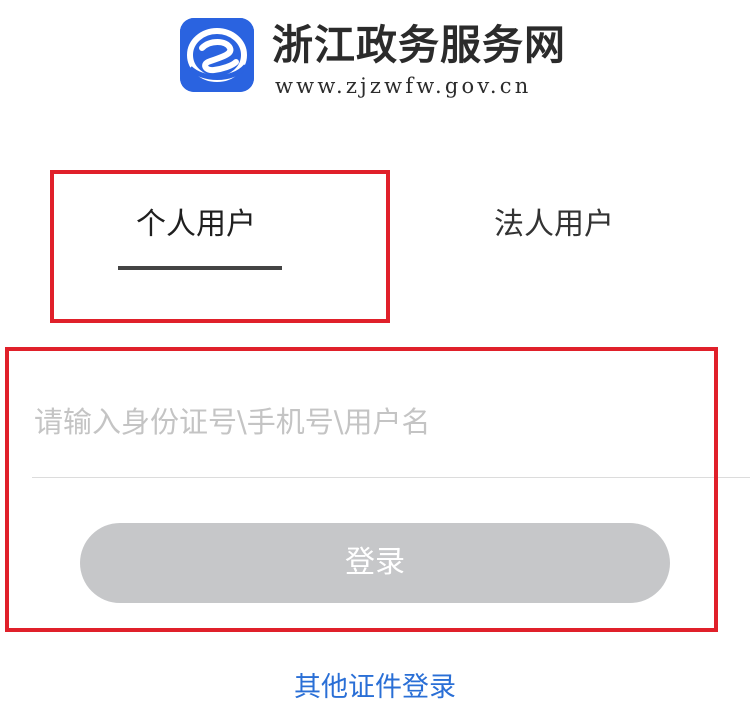  Describe the element at coordinates (403, 86) in the screenshot. I see `site-url: www.zjzwfw.gov.cn` at that location.